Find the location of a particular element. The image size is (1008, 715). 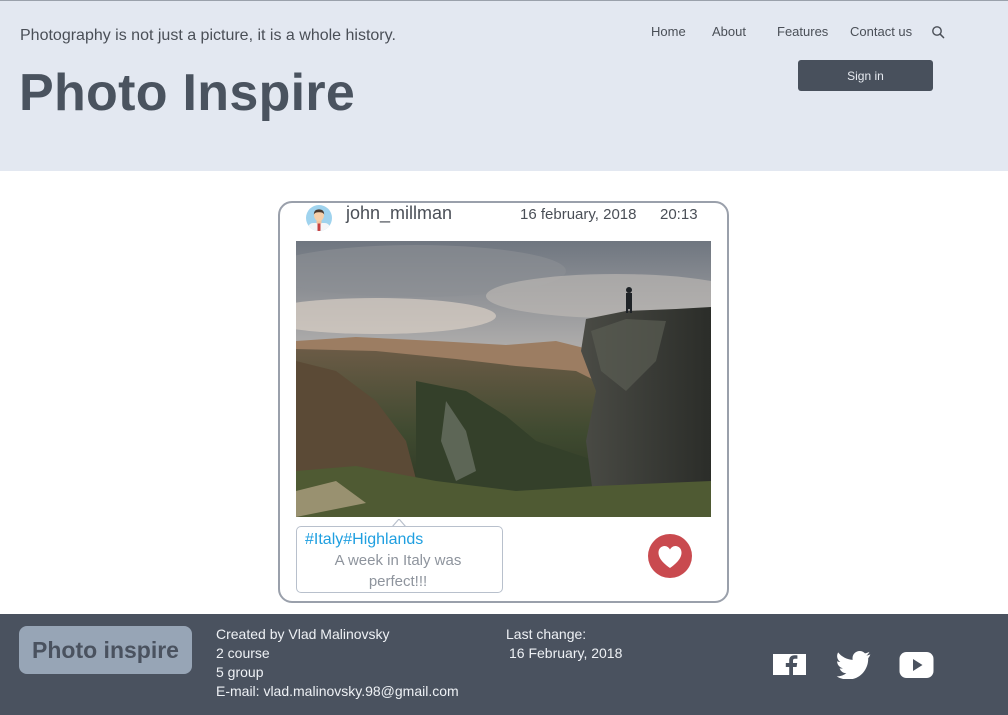

footer-email: E-mail: vlad.malinovsky.98@gmail.com is located at coordinates (337, 691).